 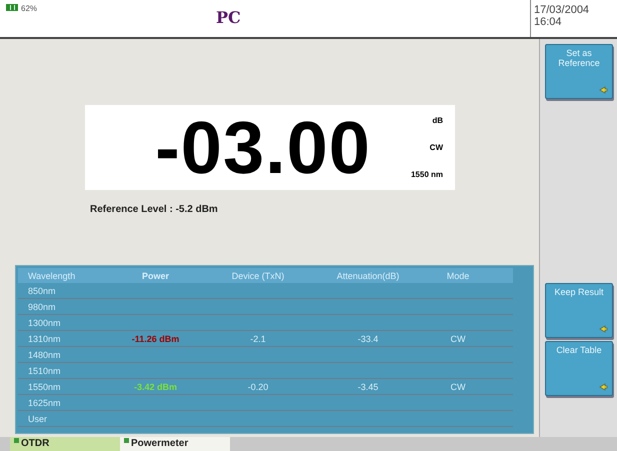 I want to click on date: 17/03/2004, so click(x=562, y=10).